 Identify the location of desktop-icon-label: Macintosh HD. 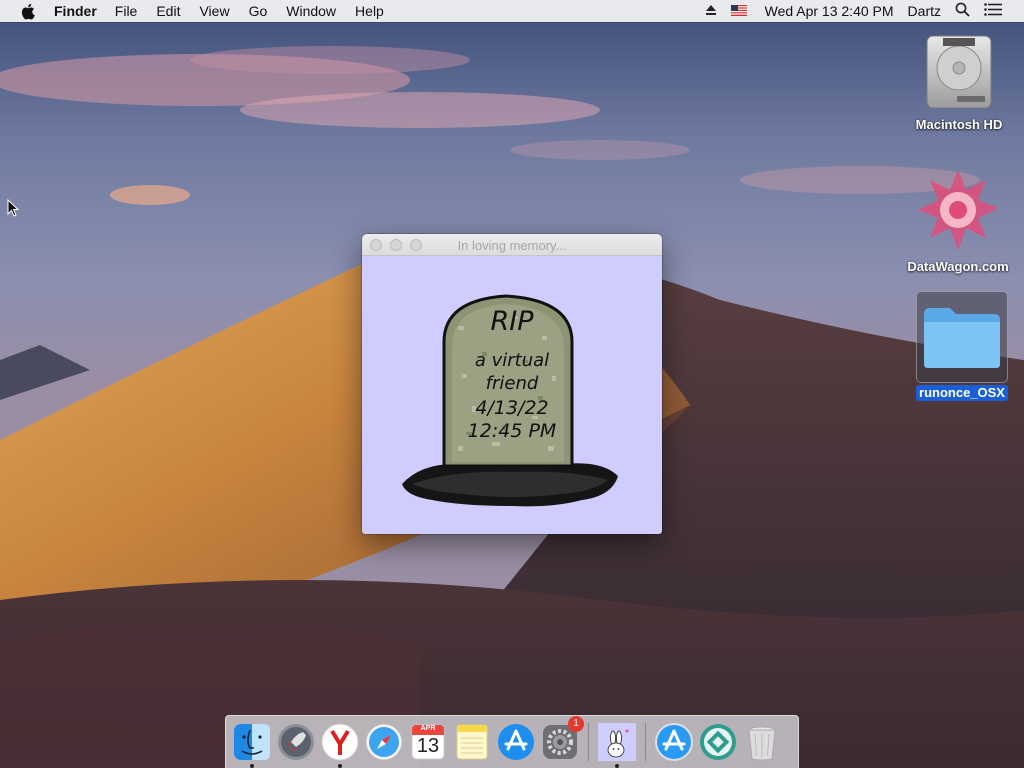
(959, 124).